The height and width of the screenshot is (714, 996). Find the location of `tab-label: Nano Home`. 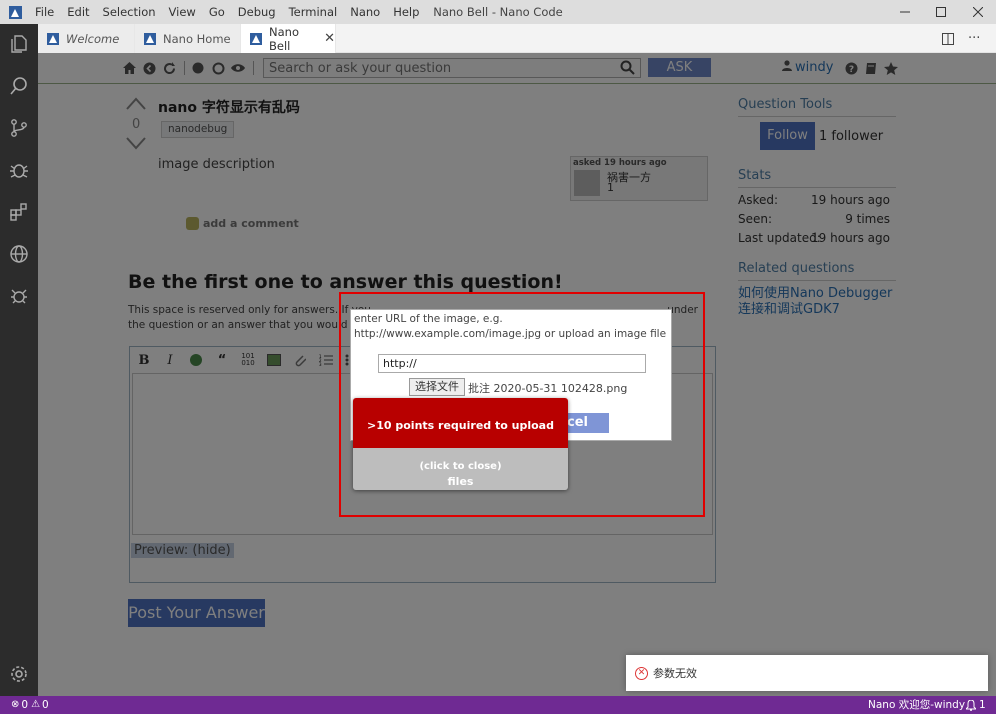

tab-label: Nano Home is located at coordinates (197, 38).